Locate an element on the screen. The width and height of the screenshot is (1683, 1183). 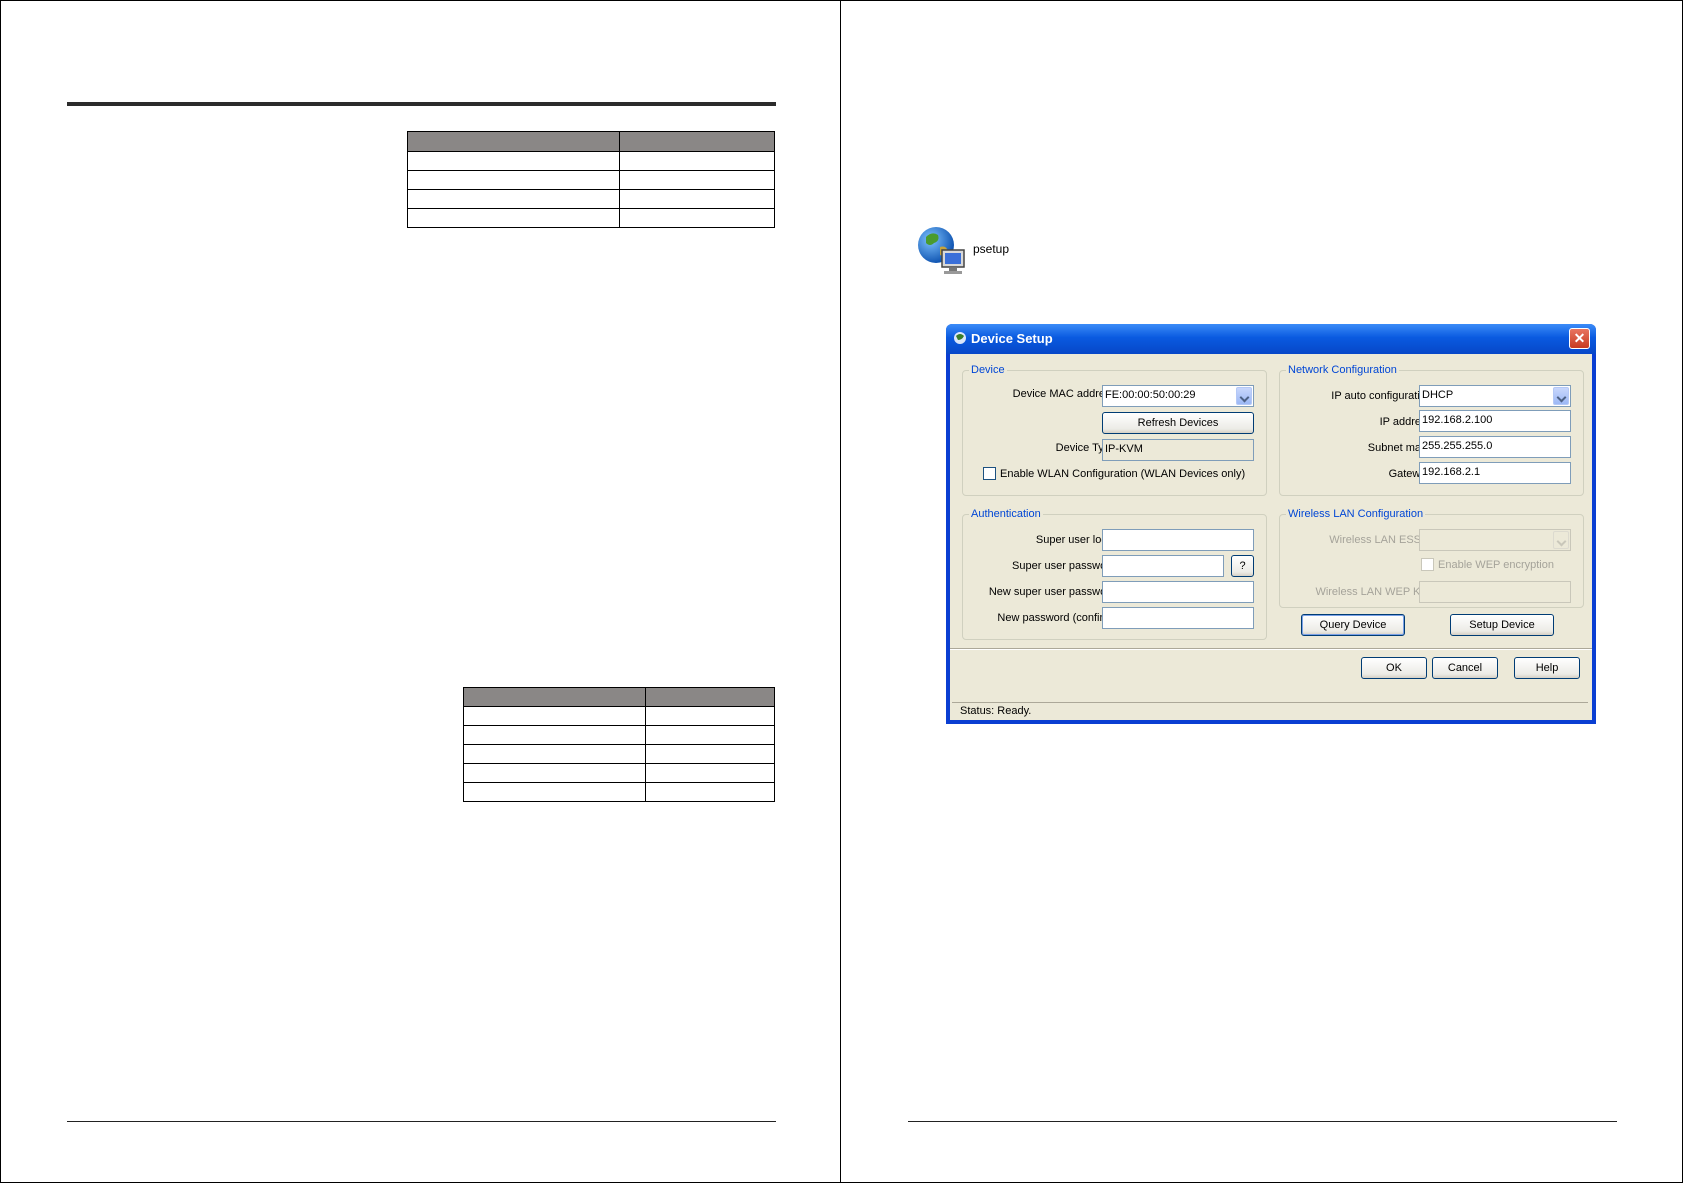
ip-address-field: 192.168.2.100 is located at coordinates (1495, 421).